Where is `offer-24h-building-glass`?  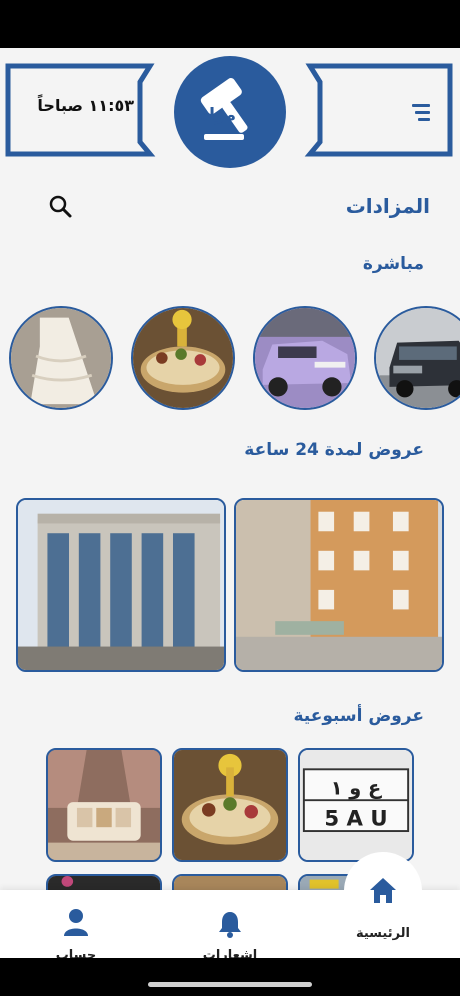 offer-24h-building-glass is located at coordinates (121, 585).